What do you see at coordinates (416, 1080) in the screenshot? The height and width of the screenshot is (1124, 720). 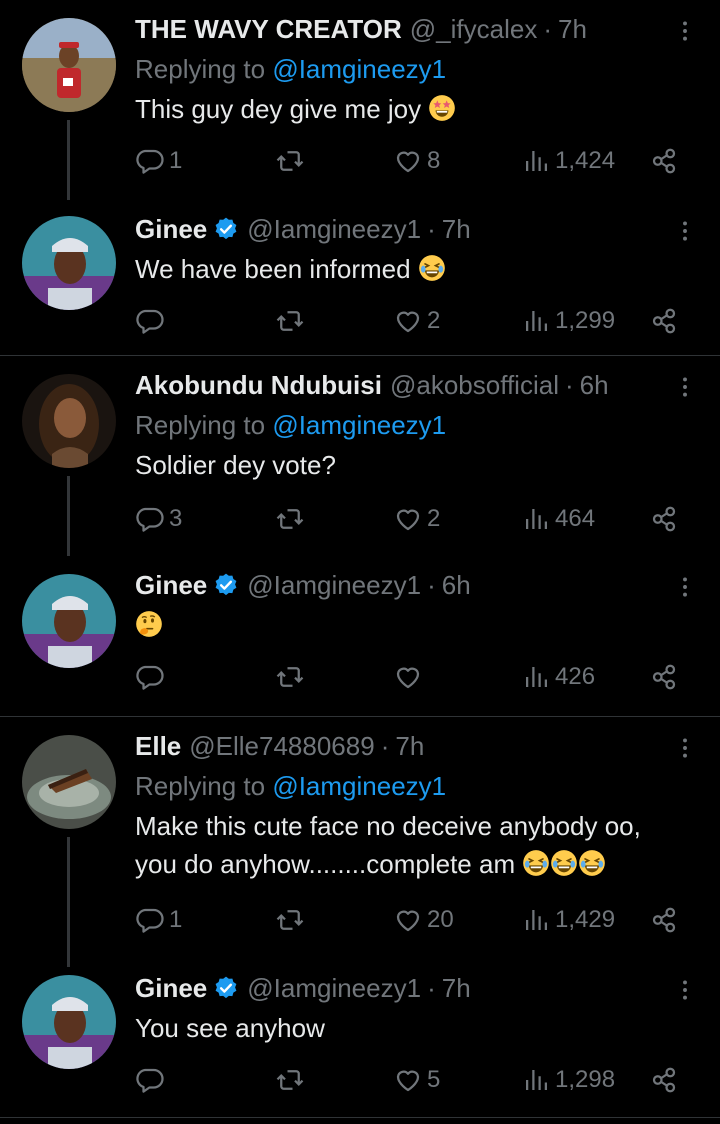 I see `like-button: 5` at bounding box center [416, 1080].